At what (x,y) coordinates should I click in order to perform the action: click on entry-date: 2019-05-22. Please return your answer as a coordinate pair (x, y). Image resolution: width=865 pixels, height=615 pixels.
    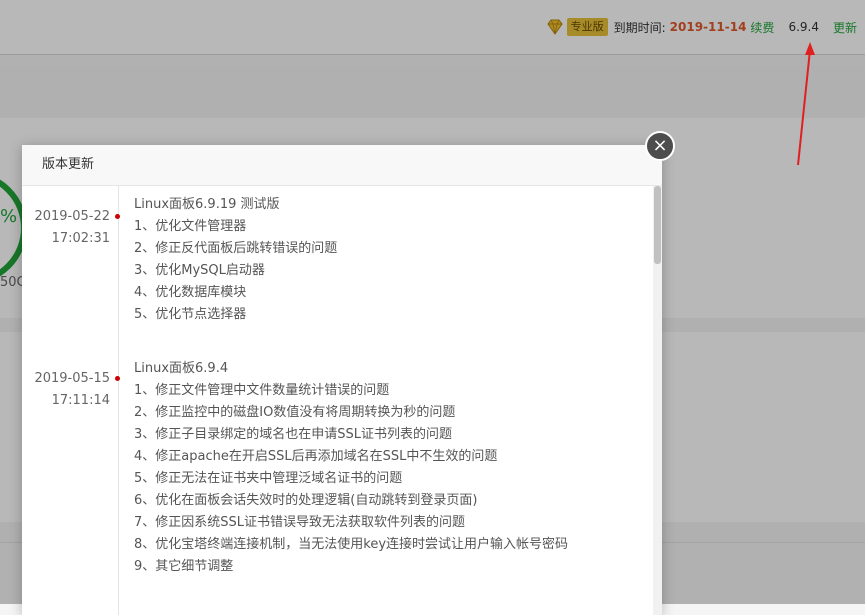
    Looking at the image, I should click on (72, 216).